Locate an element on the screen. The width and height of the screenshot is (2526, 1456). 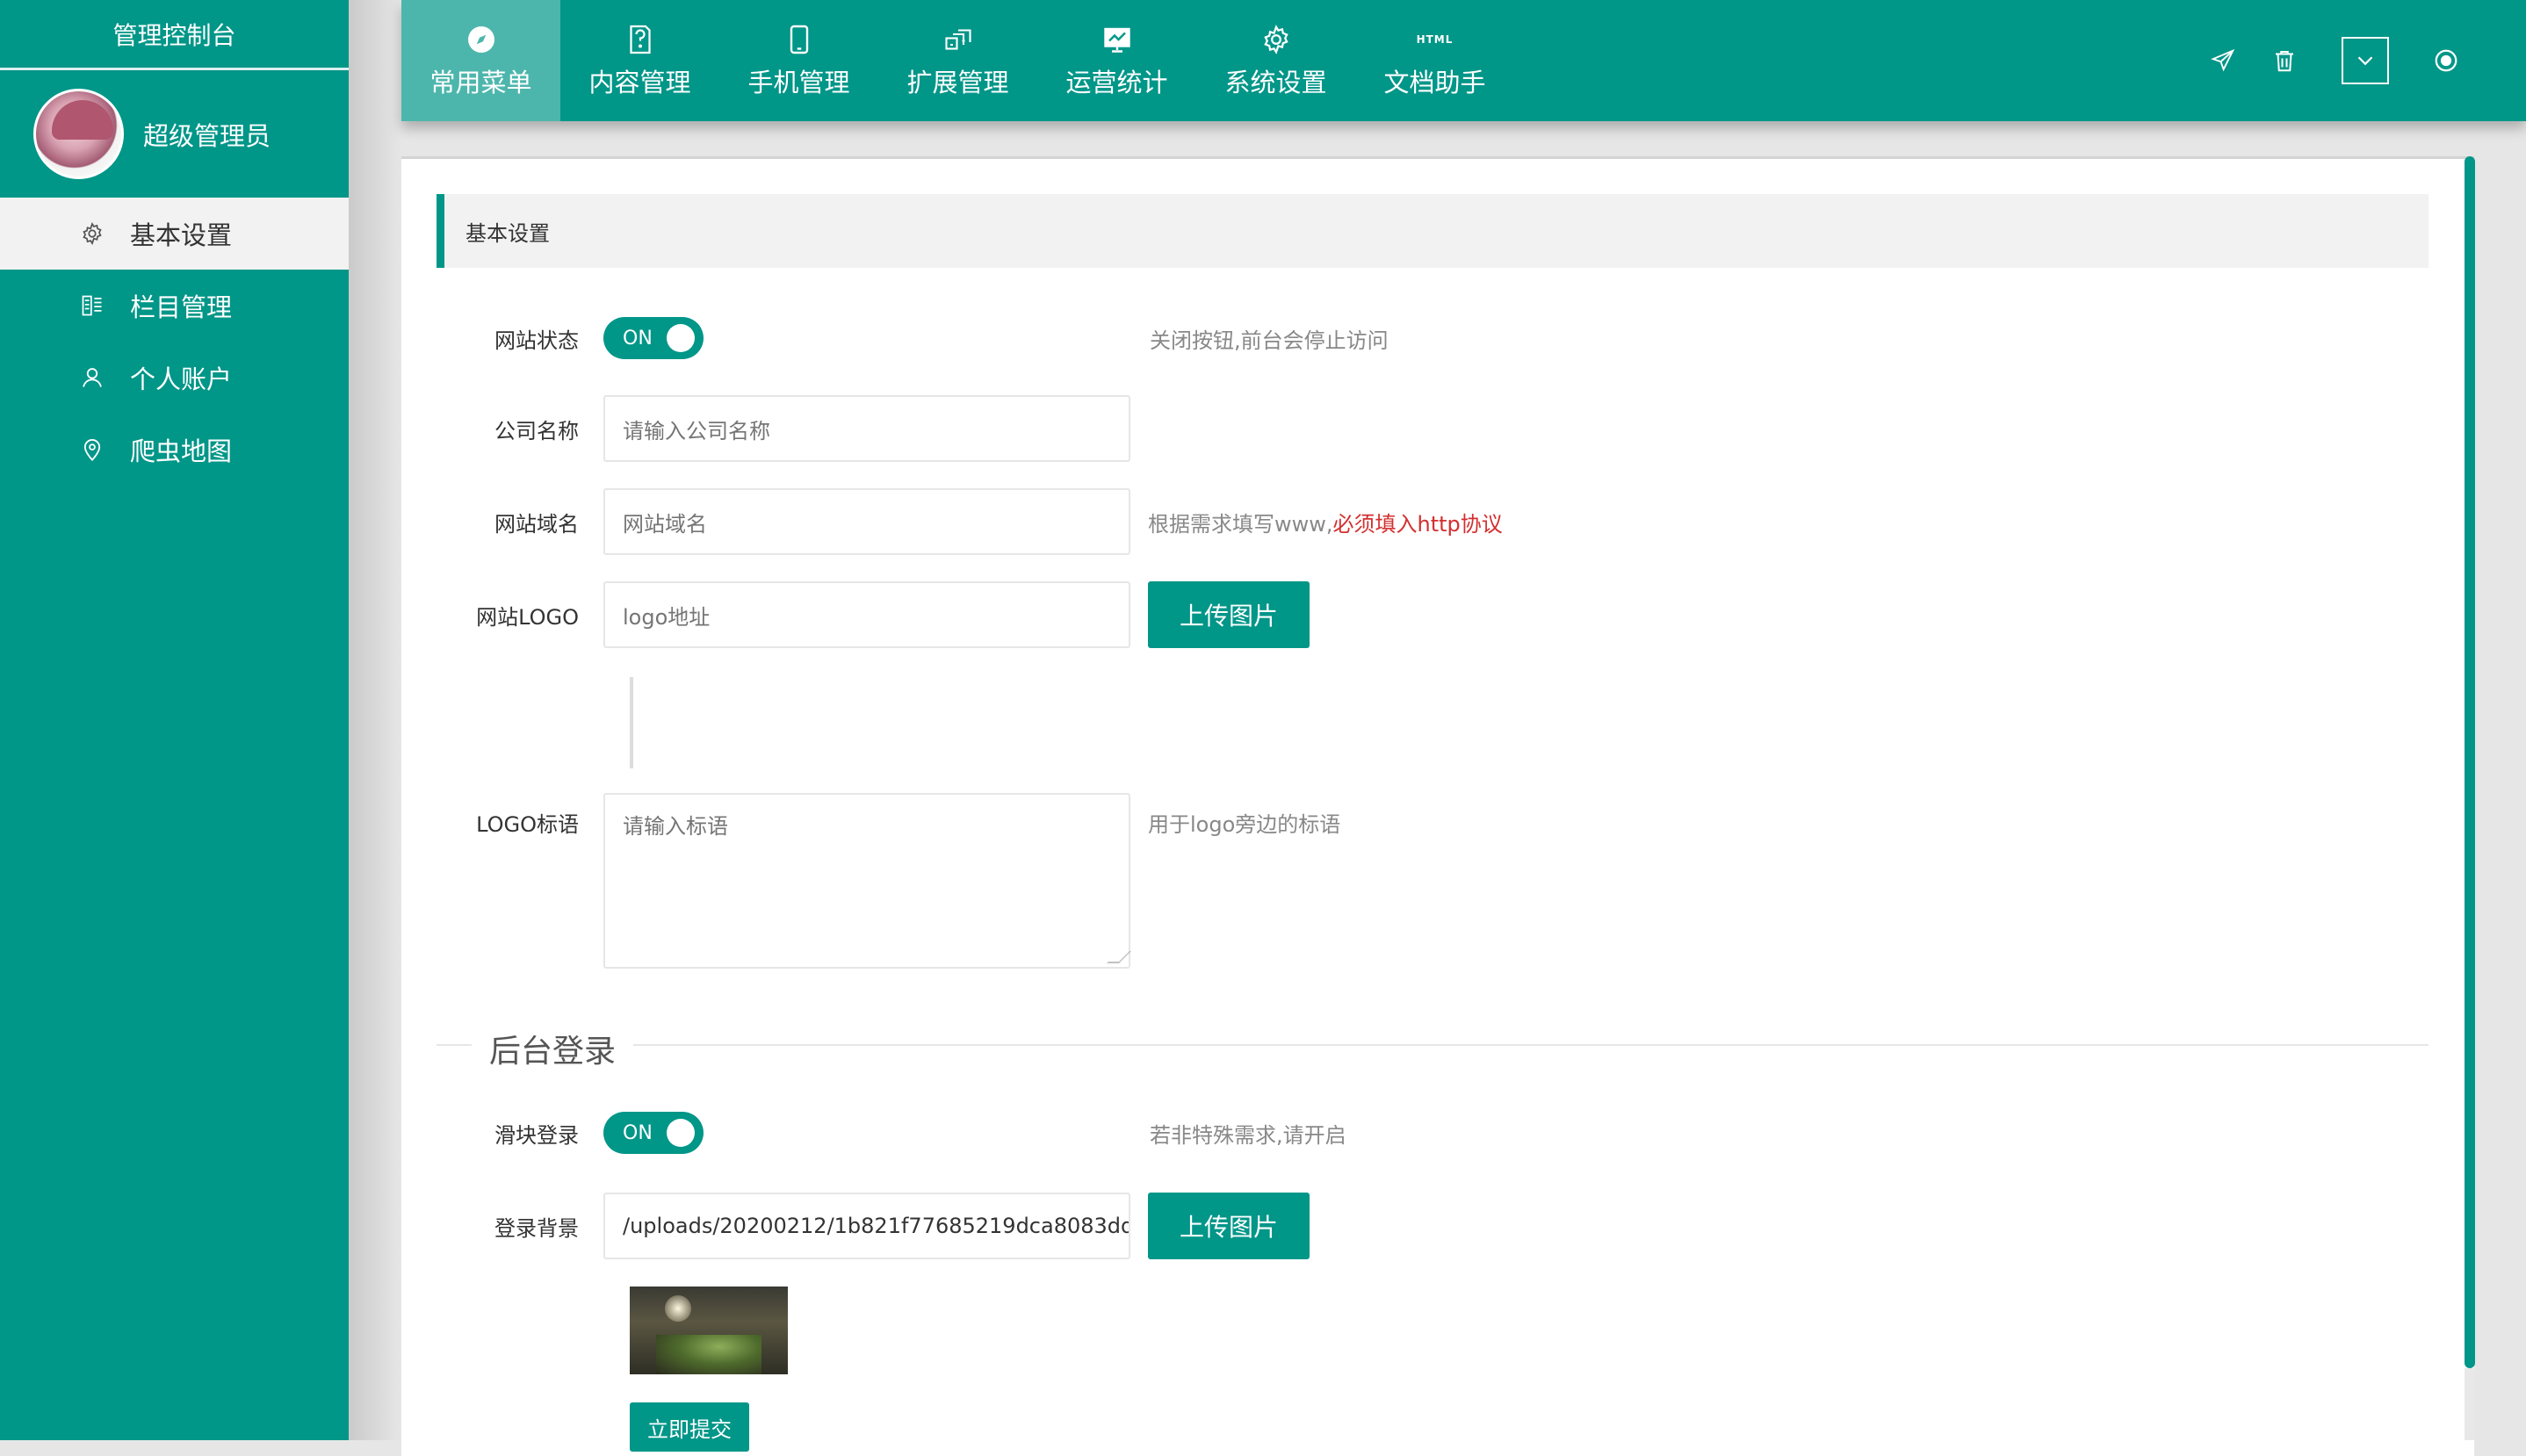
mobile-icon is located at coordinates (799, 39).